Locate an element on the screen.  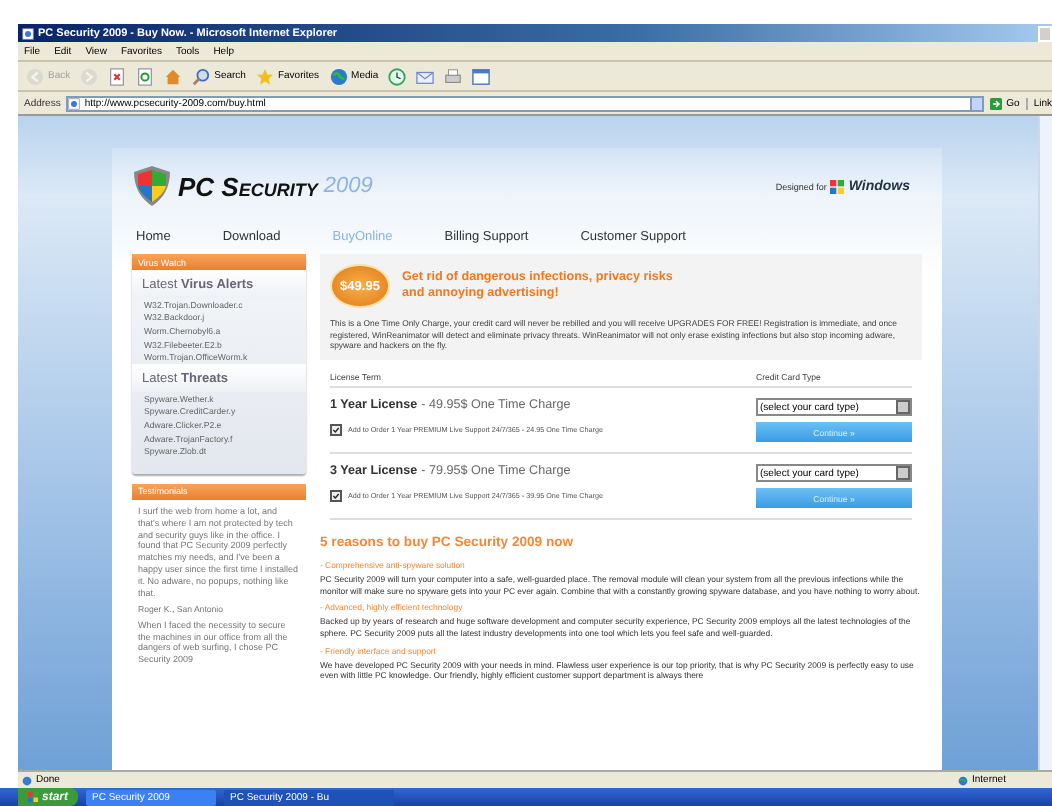
go-arrow-icon is located at coordinates (996, 103).